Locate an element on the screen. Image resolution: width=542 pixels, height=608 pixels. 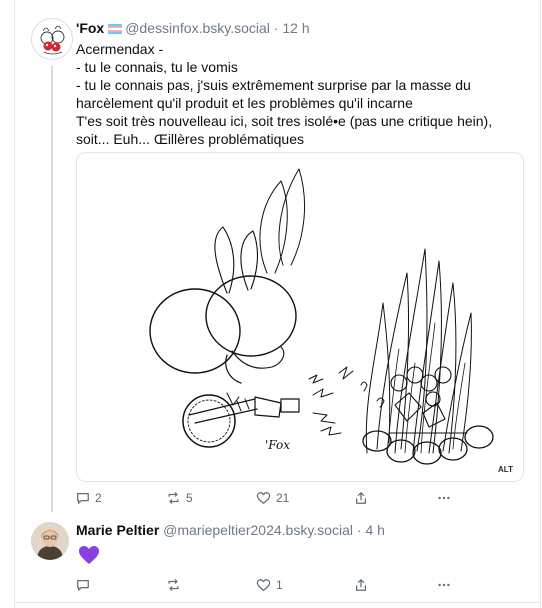
author-name: 'Fox is located at coordinates (90, 28).